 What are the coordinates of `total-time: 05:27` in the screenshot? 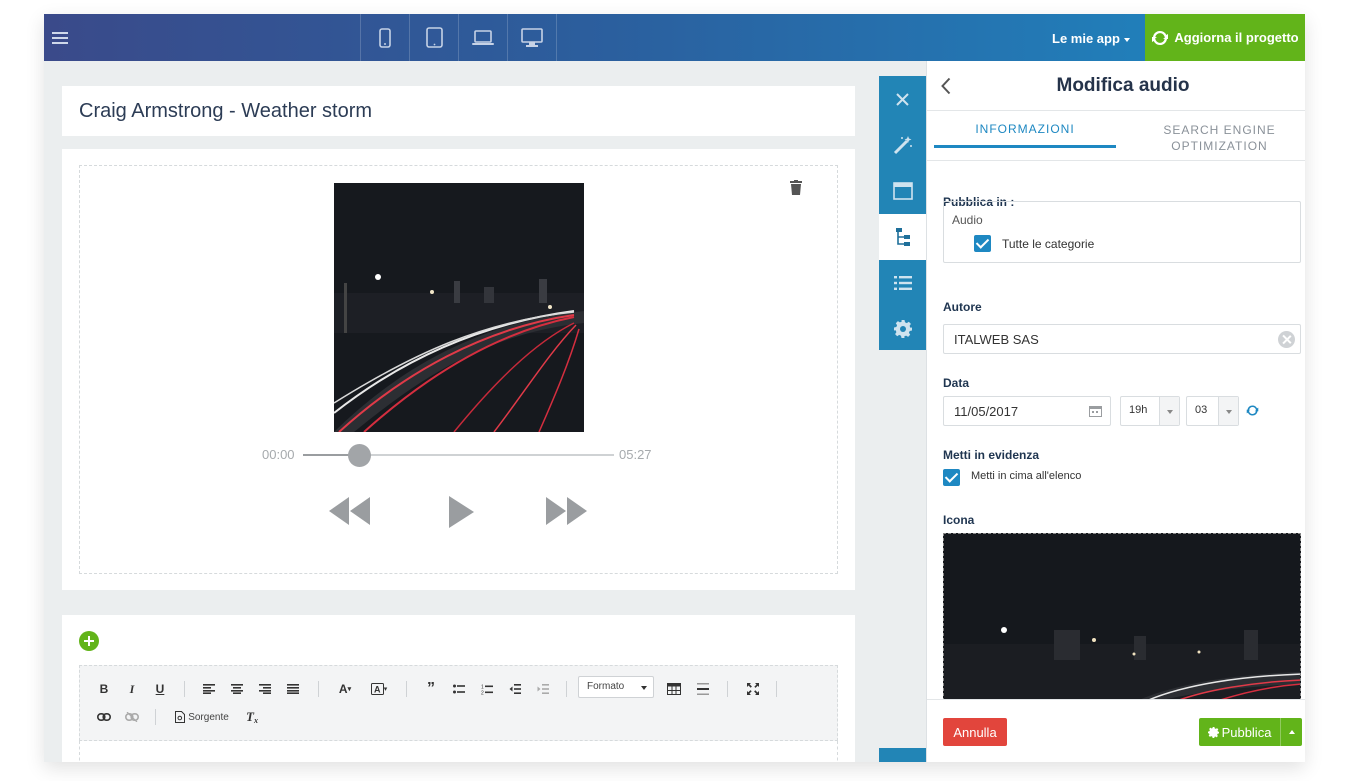 It's located at (635, 454).